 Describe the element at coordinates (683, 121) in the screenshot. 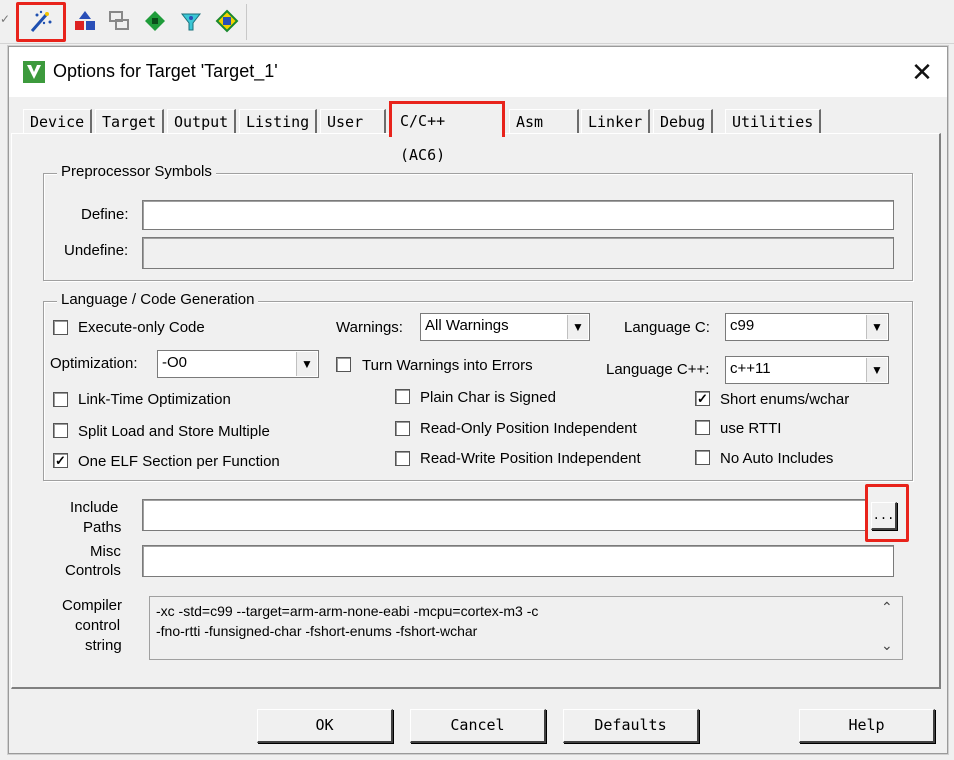

I see `tab-debug: Debug` at that location.